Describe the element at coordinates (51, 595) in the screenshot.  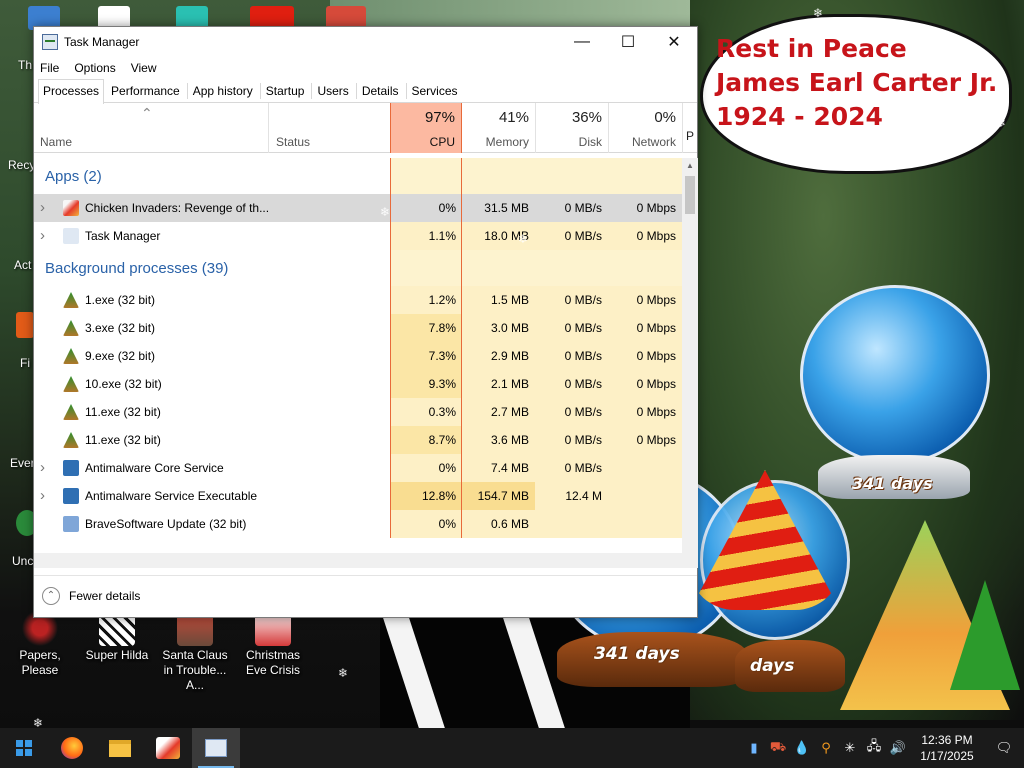
I see `chevron-up-icon: ⌃` at that location.